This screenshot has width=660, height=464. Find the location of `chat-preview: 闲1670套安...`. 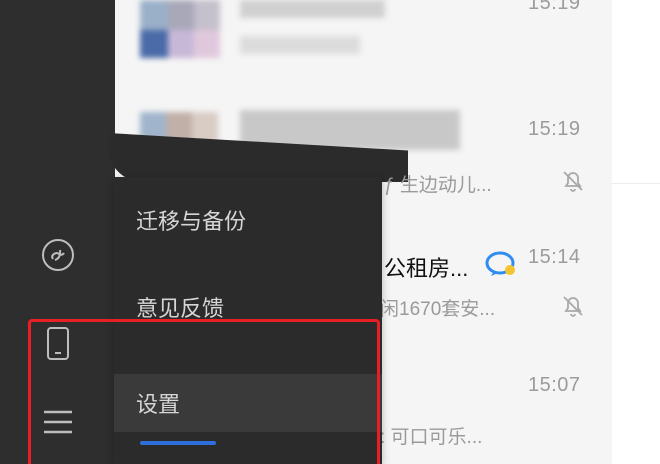

chat-preview: 闲1670套安... is located at coordinates (438, 309).